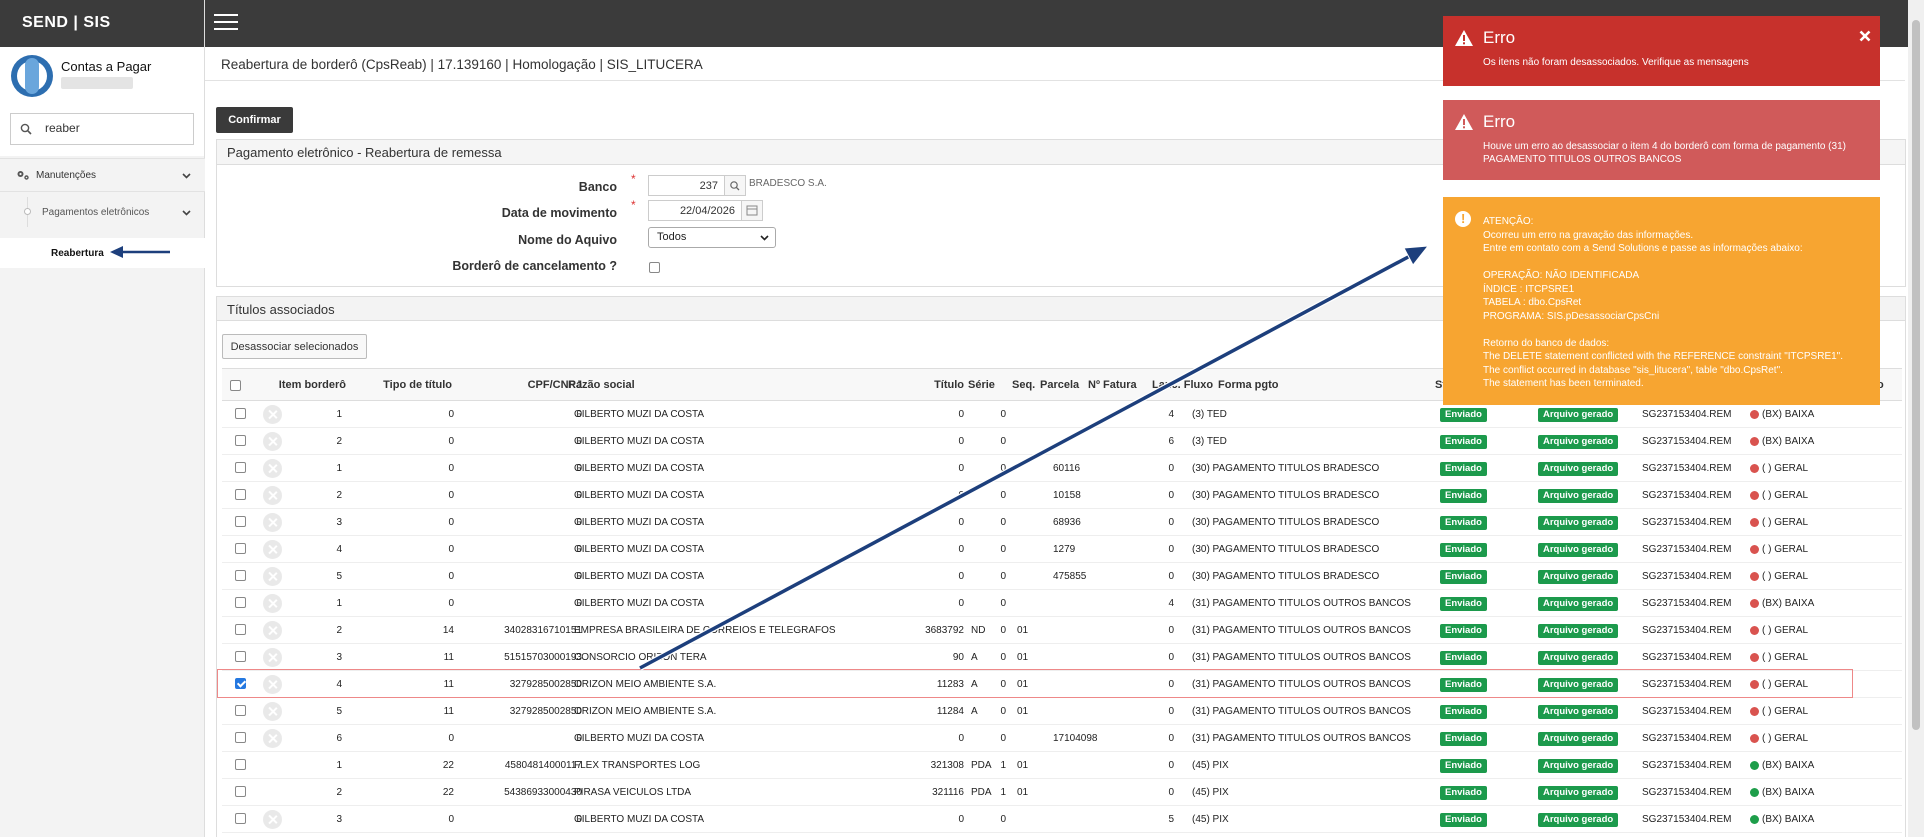 This screenshot has width=1924, height=837. Describe the element at coordinates (102, 175) in the screenshot. I see `sidebar-item-manutencoes: Manutenções` at that location.